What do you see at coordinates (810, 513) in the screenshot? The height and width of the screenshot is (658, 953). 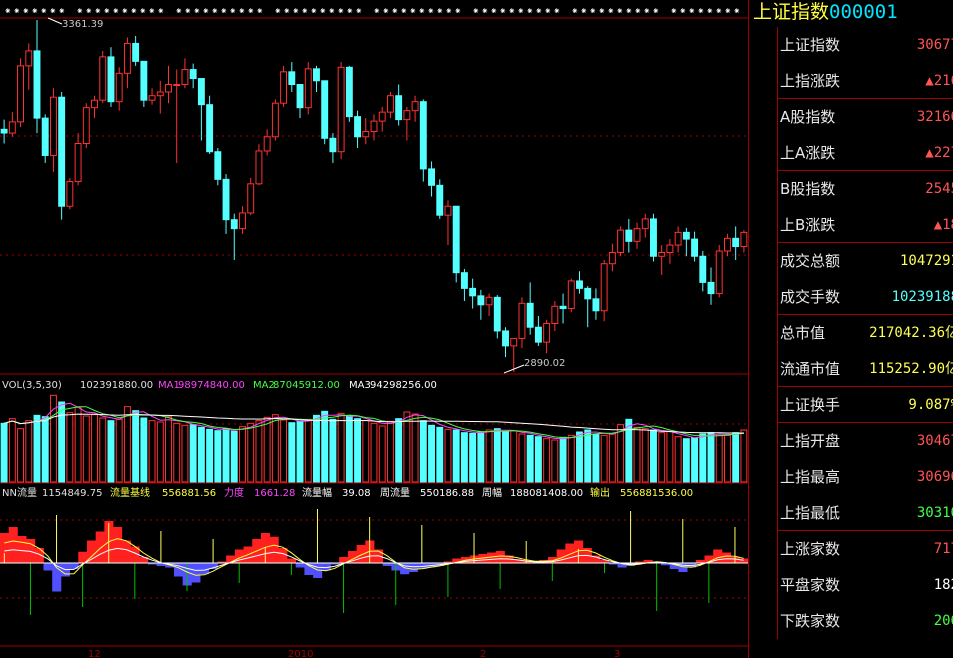 I see `quote-label: 上指最低` at bounding box center [810, 513].